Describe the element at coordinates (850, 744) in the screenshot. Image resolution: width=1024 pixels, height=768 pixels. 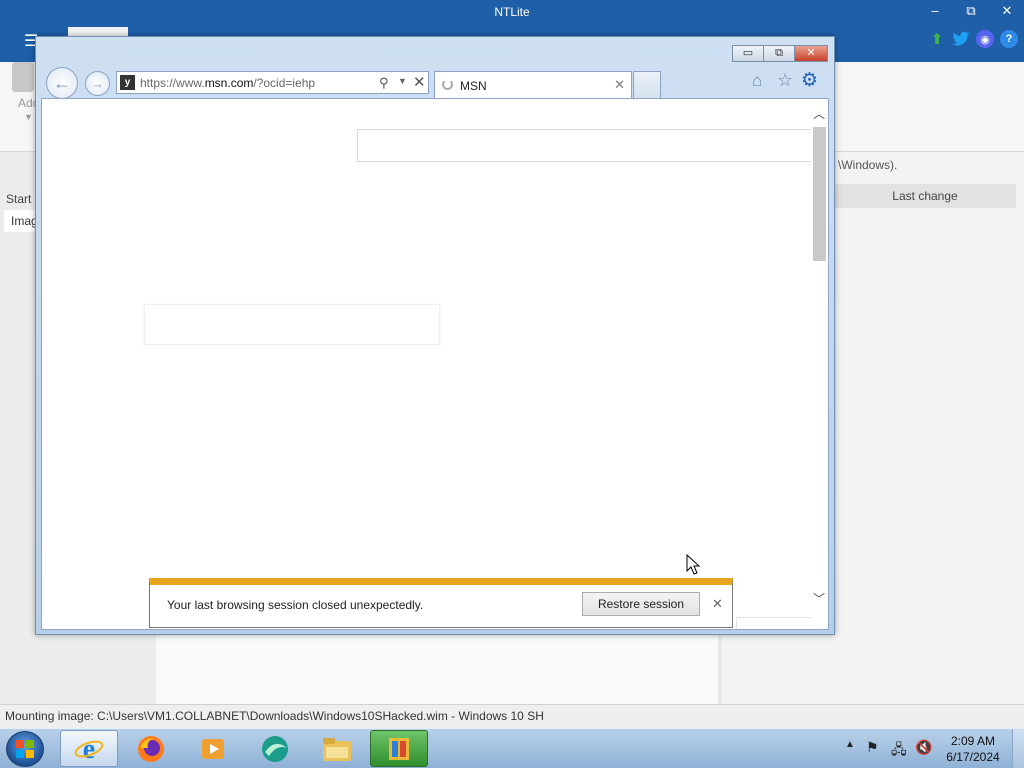
I see `show-hidden-icons-icon: ▲` at that location.